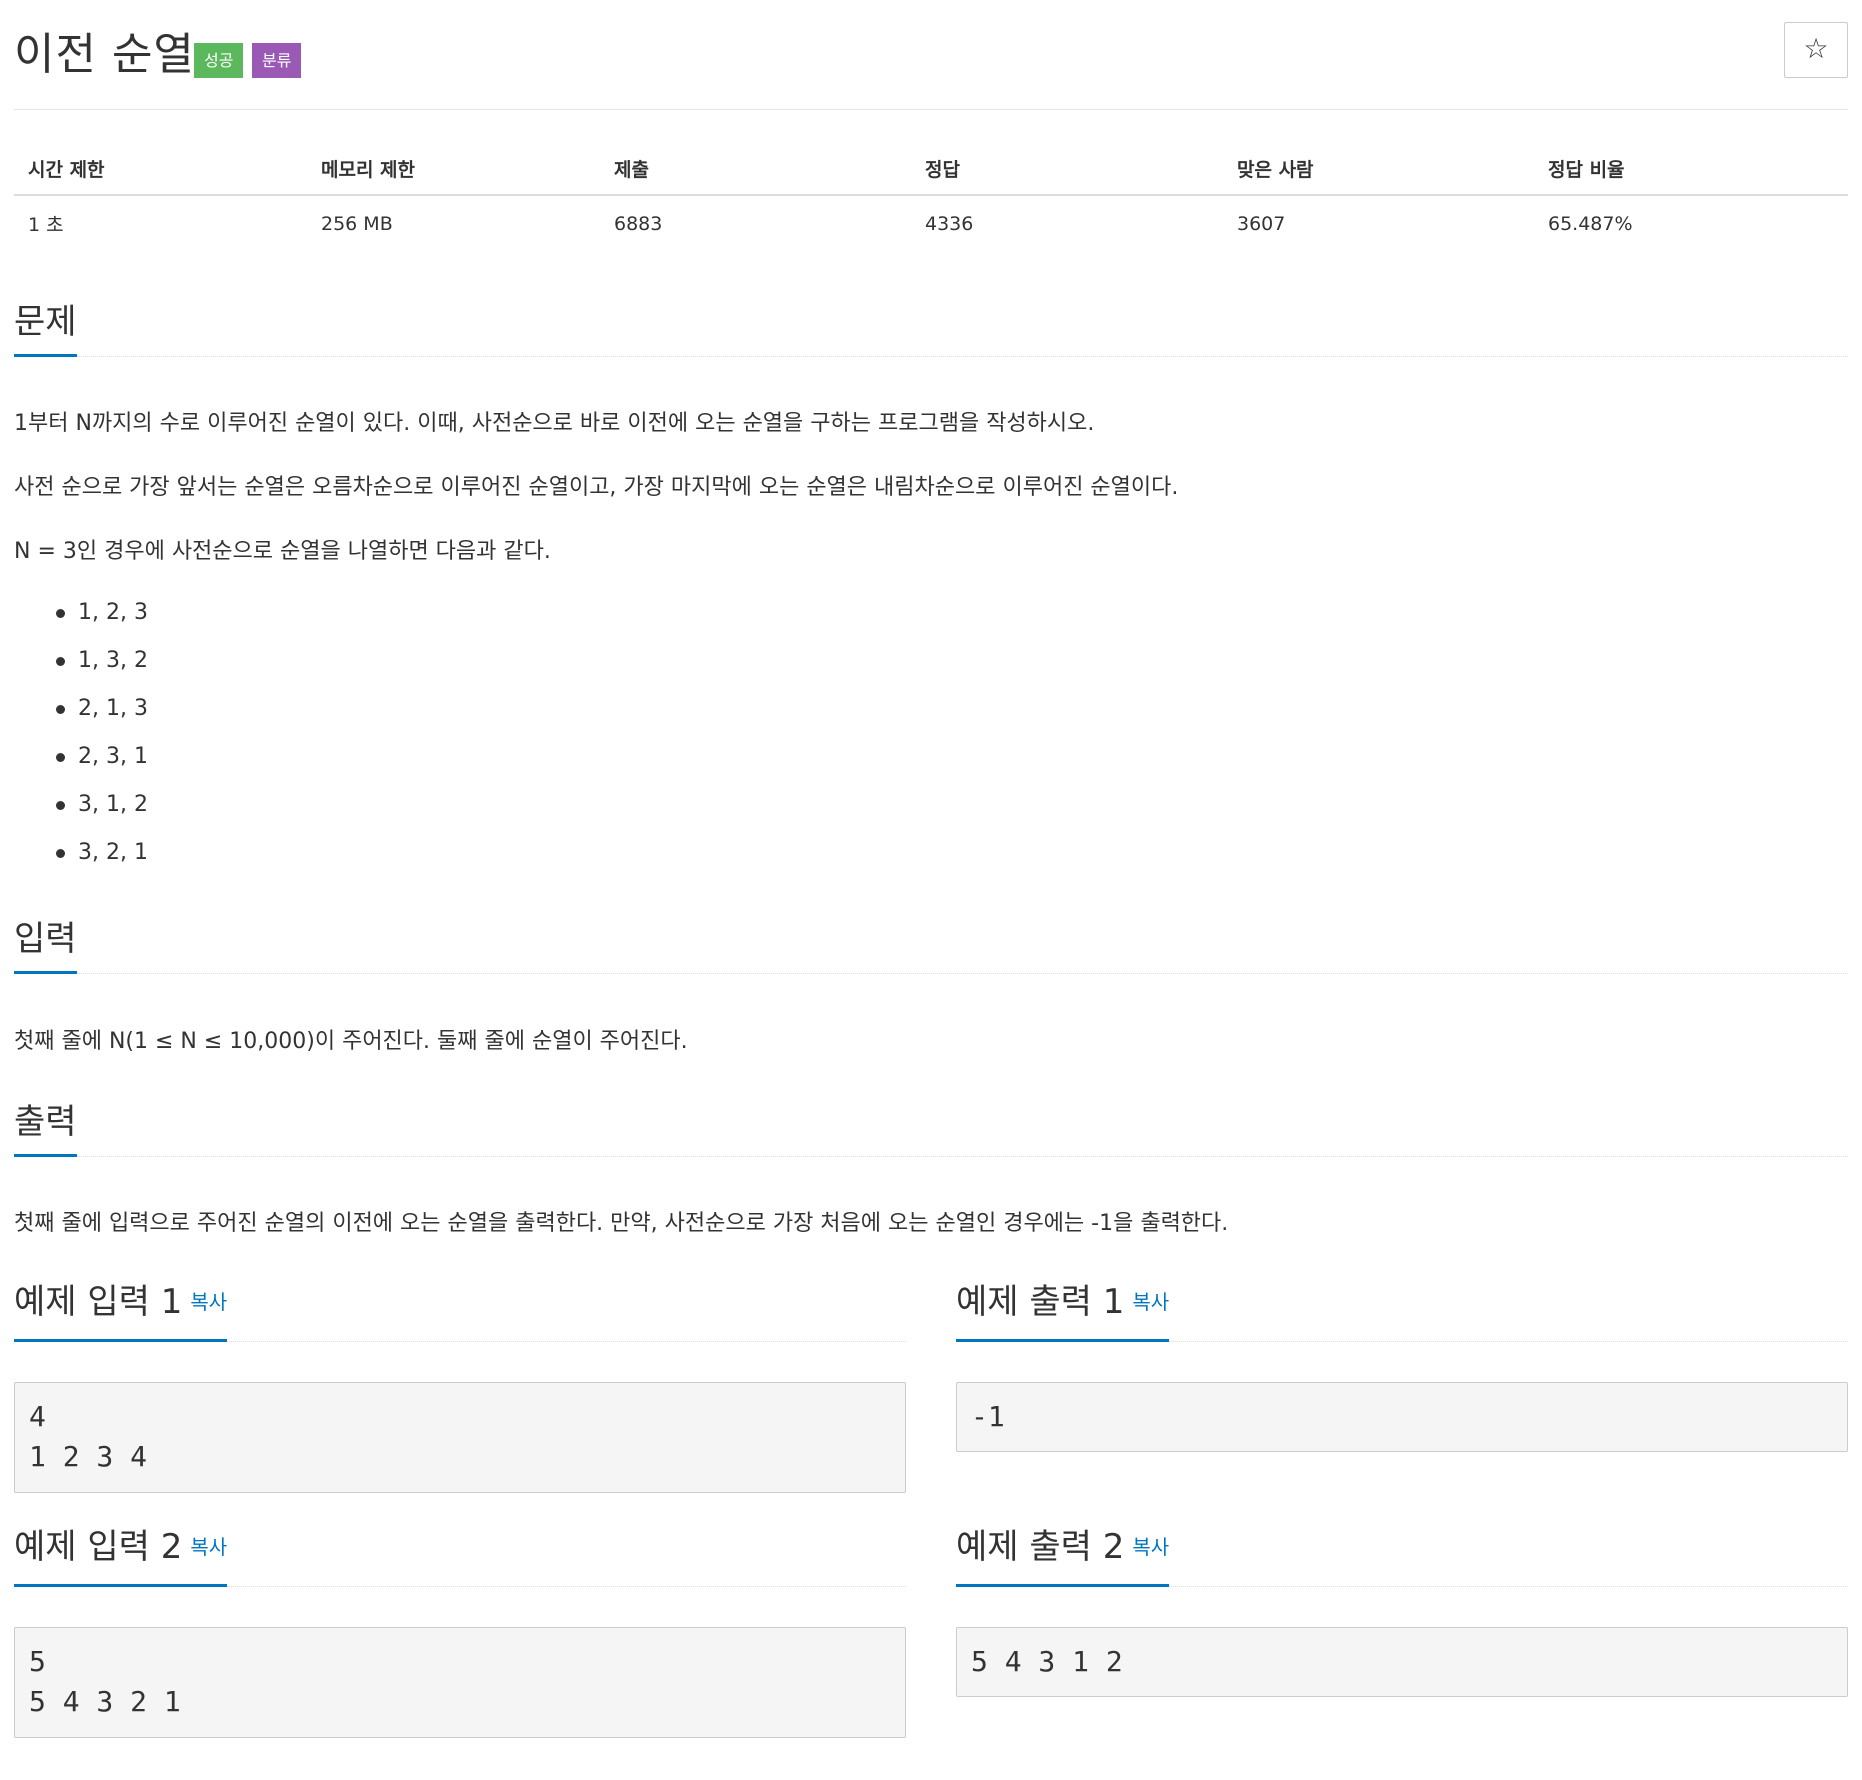 This screenshot has height=1780, width=1862. What do you see at coordinates (1040, 1302) in the screenshot?
I see `sample-output-1-heading: 예제 출력 1` at bounding box center [1040, 1302].